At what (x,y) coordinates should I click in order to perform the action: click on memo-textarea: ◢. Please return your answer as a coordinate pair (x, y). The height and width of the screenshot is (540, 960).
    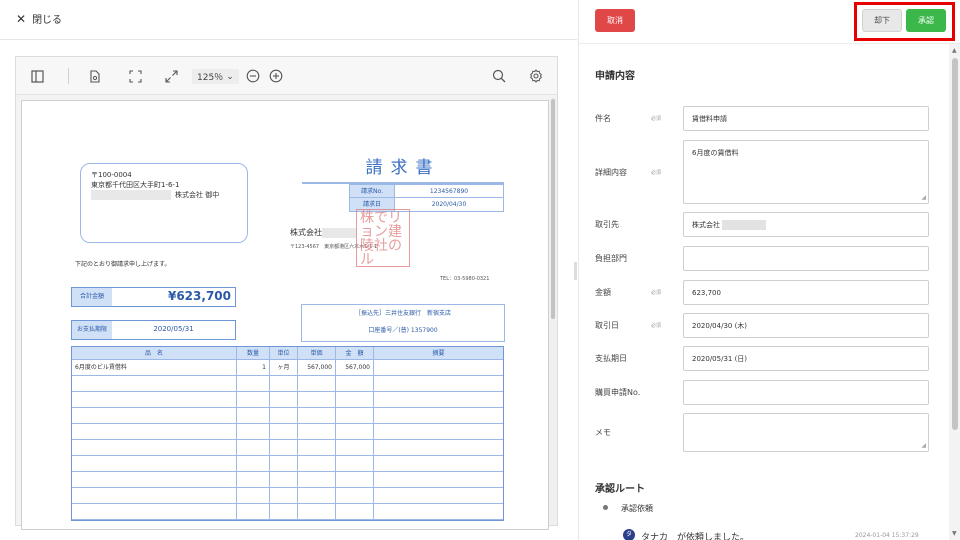
    Looking at the image, I should click on (806, 432).